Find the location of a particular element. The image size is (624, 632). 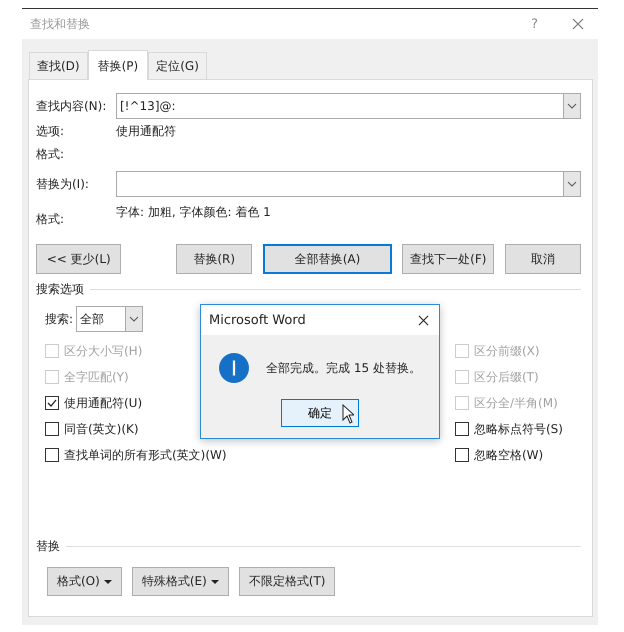

checkbox-label: 使用通配符(U) is located at coordinates (103, 403).